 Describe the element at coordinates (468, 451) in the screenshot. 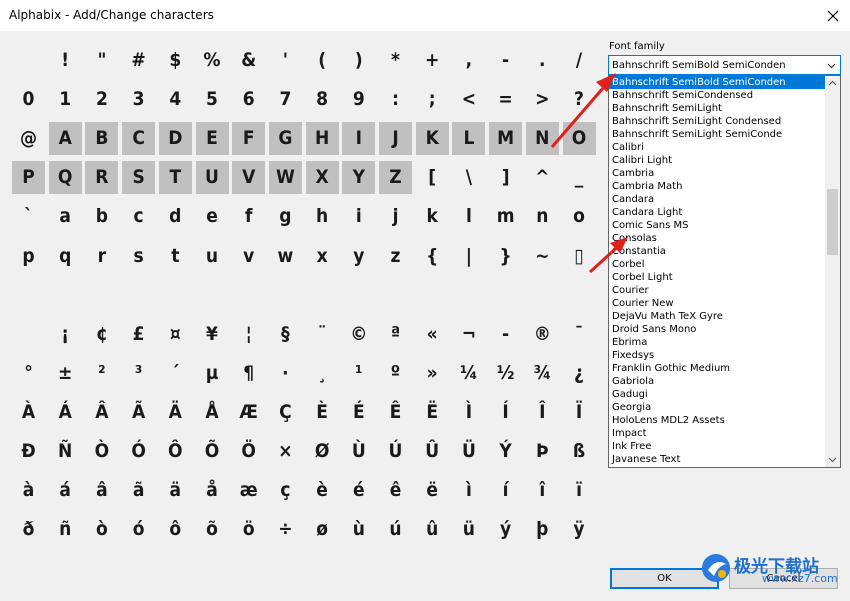

I see `char-cell: Ü` at that location.